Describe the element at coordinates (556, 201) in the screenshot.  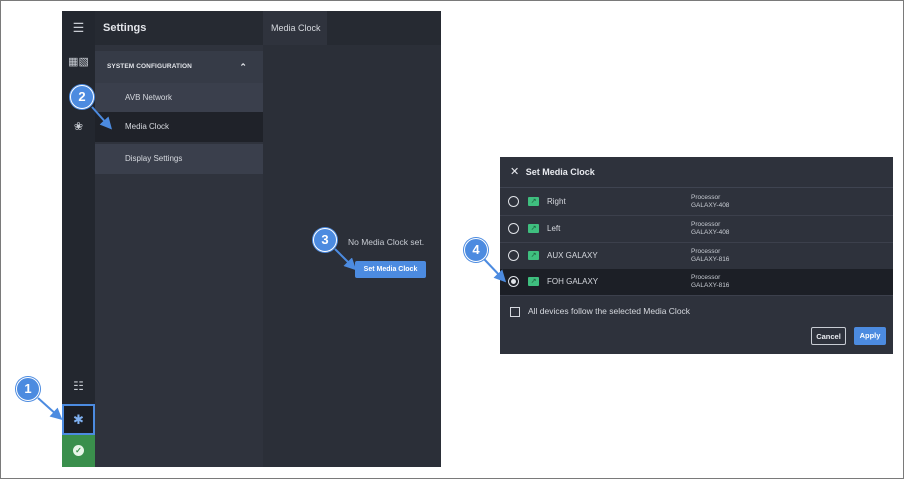
I see `device-name: Right` at that location.